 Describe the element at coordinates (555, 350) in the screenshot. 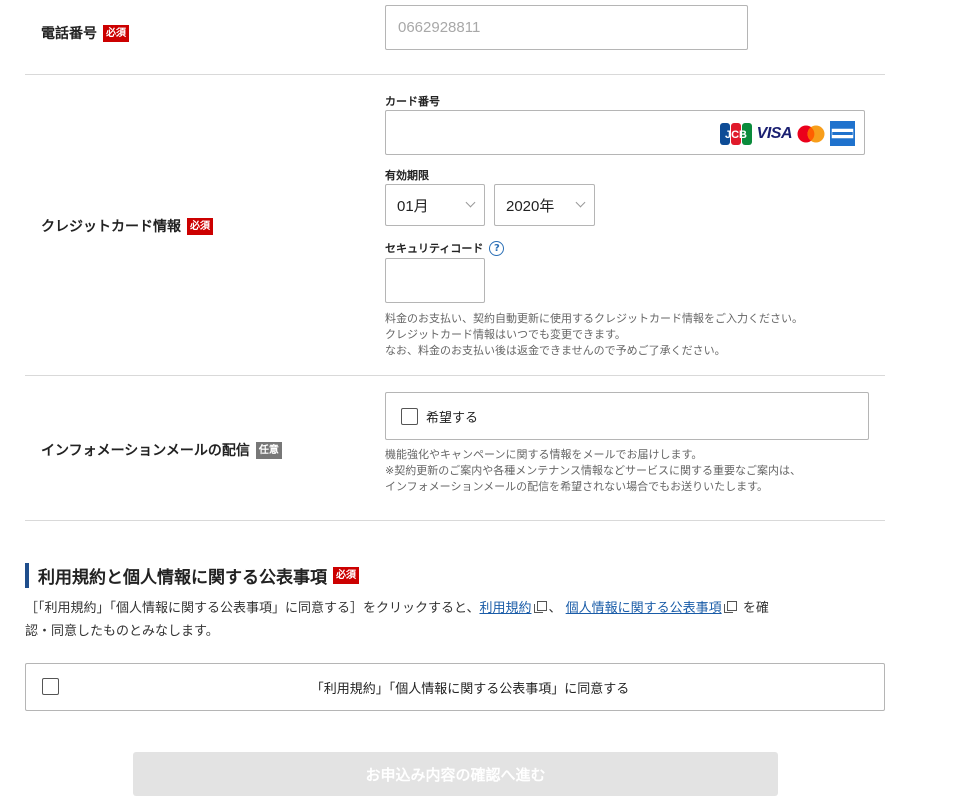

I see `note-line: なお、料金のお支払い後は返金できませんので予めご了承ください。` at that location.